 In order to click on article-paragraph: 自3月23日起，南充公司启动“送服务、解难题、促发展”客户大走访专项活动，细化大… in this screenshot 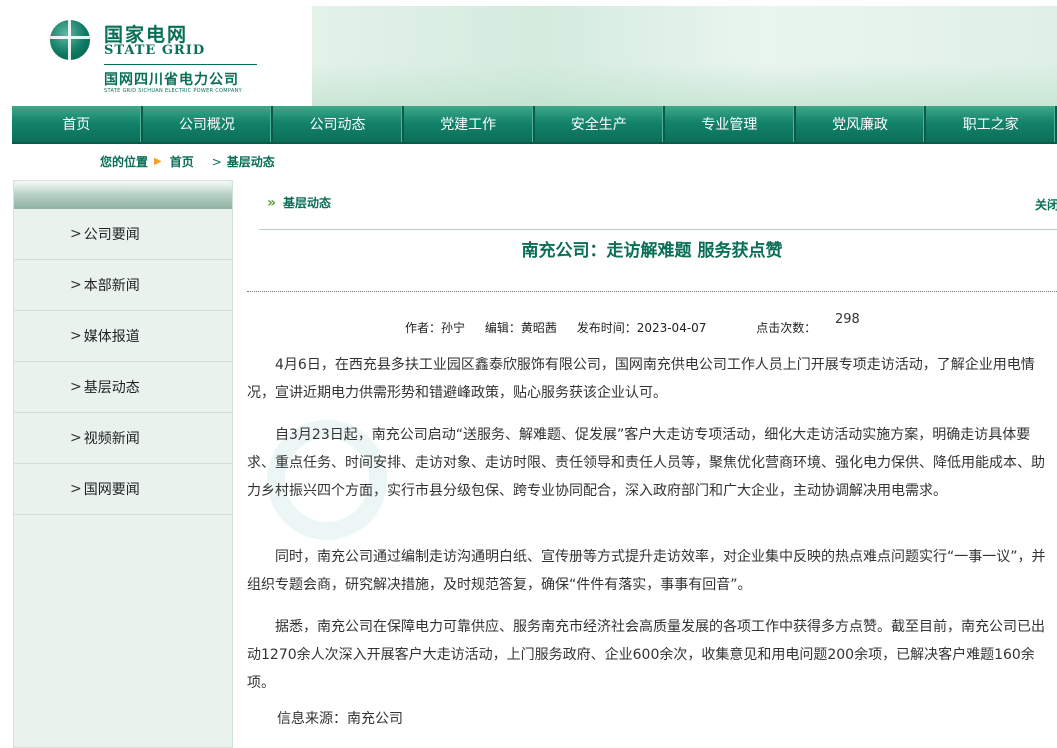, I will do `click(646, 463)`.